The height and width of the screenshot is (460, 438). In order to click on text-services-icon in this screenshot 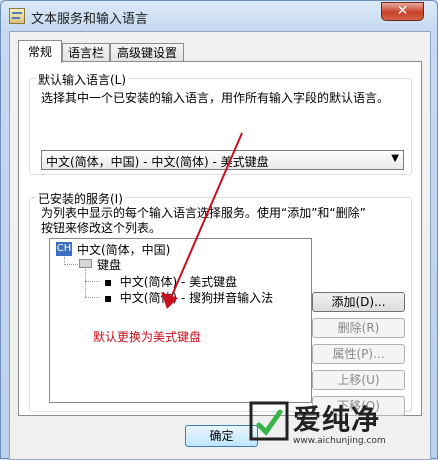, I will do `click(17, 16)`.